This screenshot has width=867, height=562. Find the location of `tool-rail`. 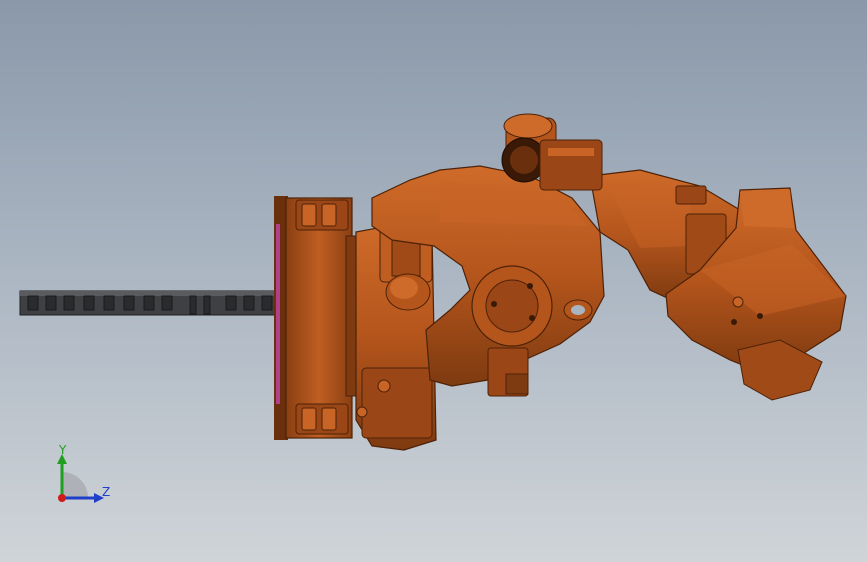

tool-rail is located at coordinates (149, 303).